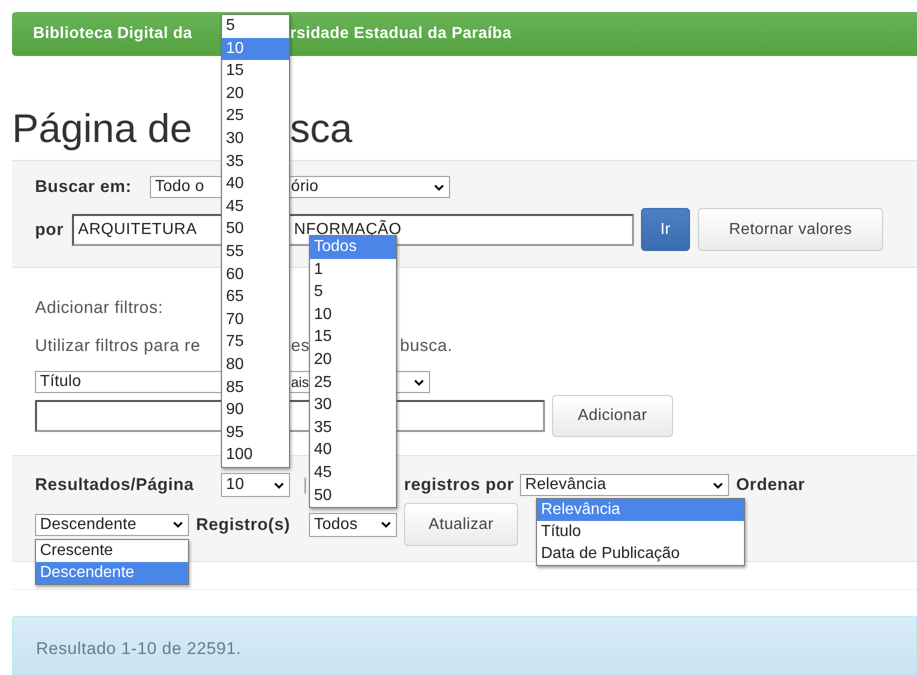  Describe the element at coordinates (640, 532) in the screenshot. I see `menu-option: Título` at that location.